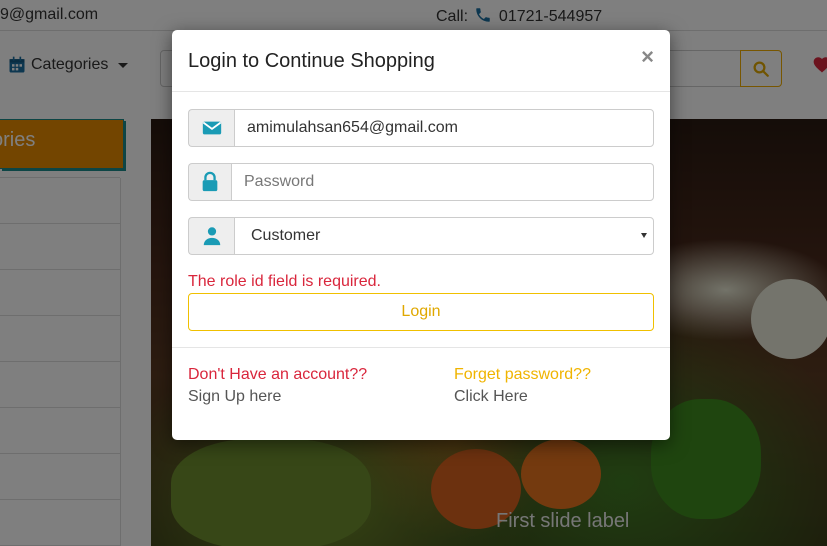 Image resolution: width=827 pixels, height=546 pixels. What do you see at coordinates (522, 374) in the screenshot?
I see `forgot-question: Forget password??` at bounding box center [522, 374].